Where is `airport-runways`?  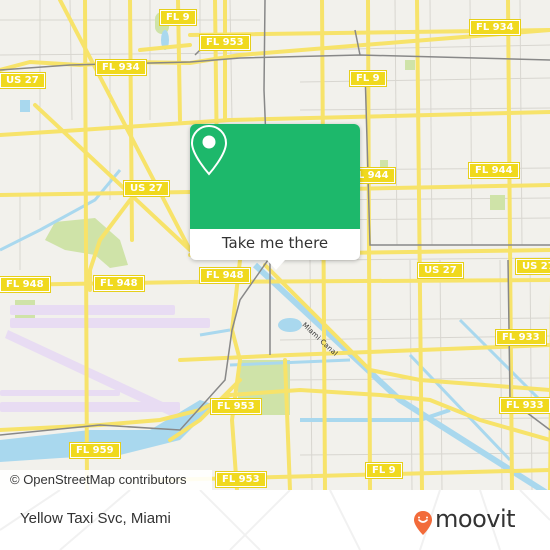
airport-runways is located at coordinates (105, 361).